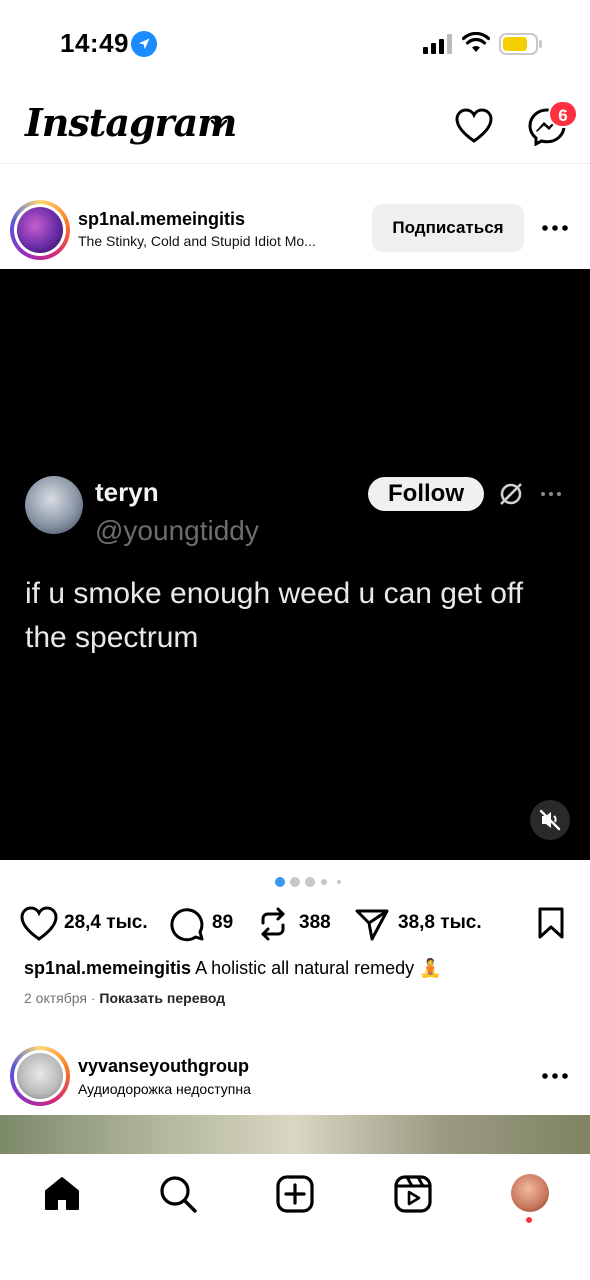 The image size is (590, 1280). What do you see at coordinates (551, 923) in the screenshot?
I see `bookmark-icon` at bounding box center [551, 923].